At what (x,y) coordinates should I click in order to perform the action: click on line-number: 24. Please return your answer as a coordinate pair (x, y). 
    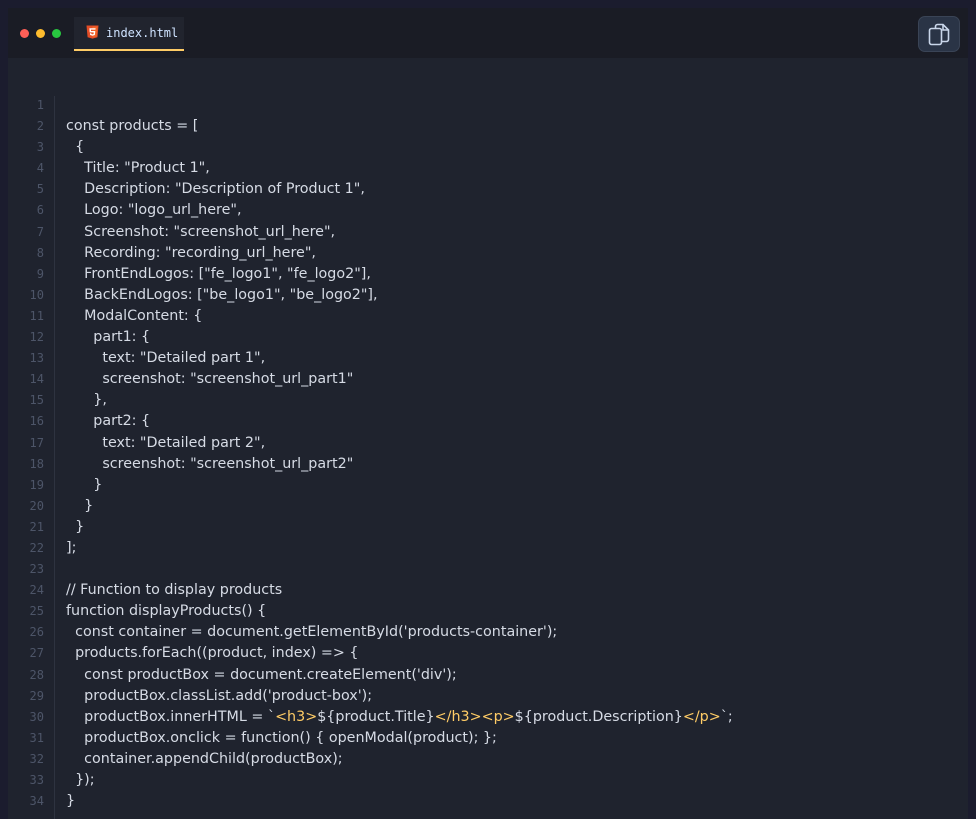
    Looking at the image, I should click on (36, 590).